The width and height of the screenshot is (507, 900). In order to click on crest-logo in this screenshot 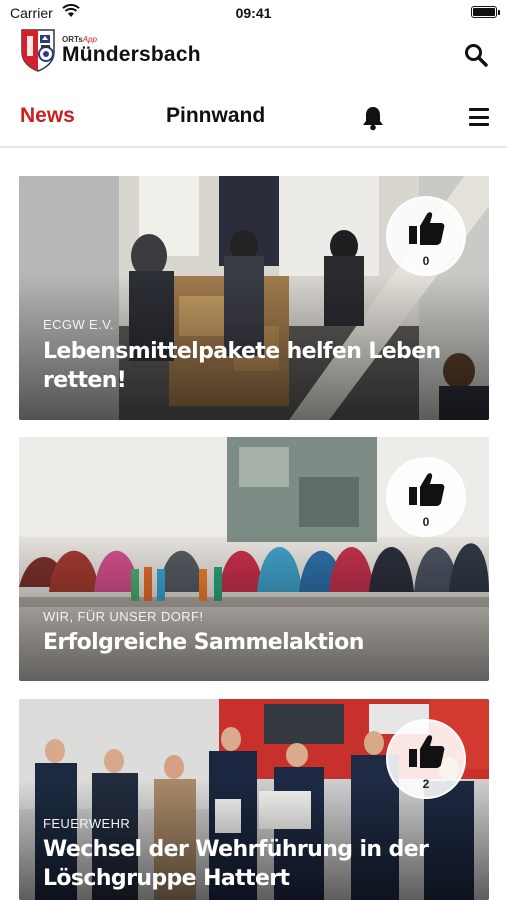, I will do `click(38, 50)`.